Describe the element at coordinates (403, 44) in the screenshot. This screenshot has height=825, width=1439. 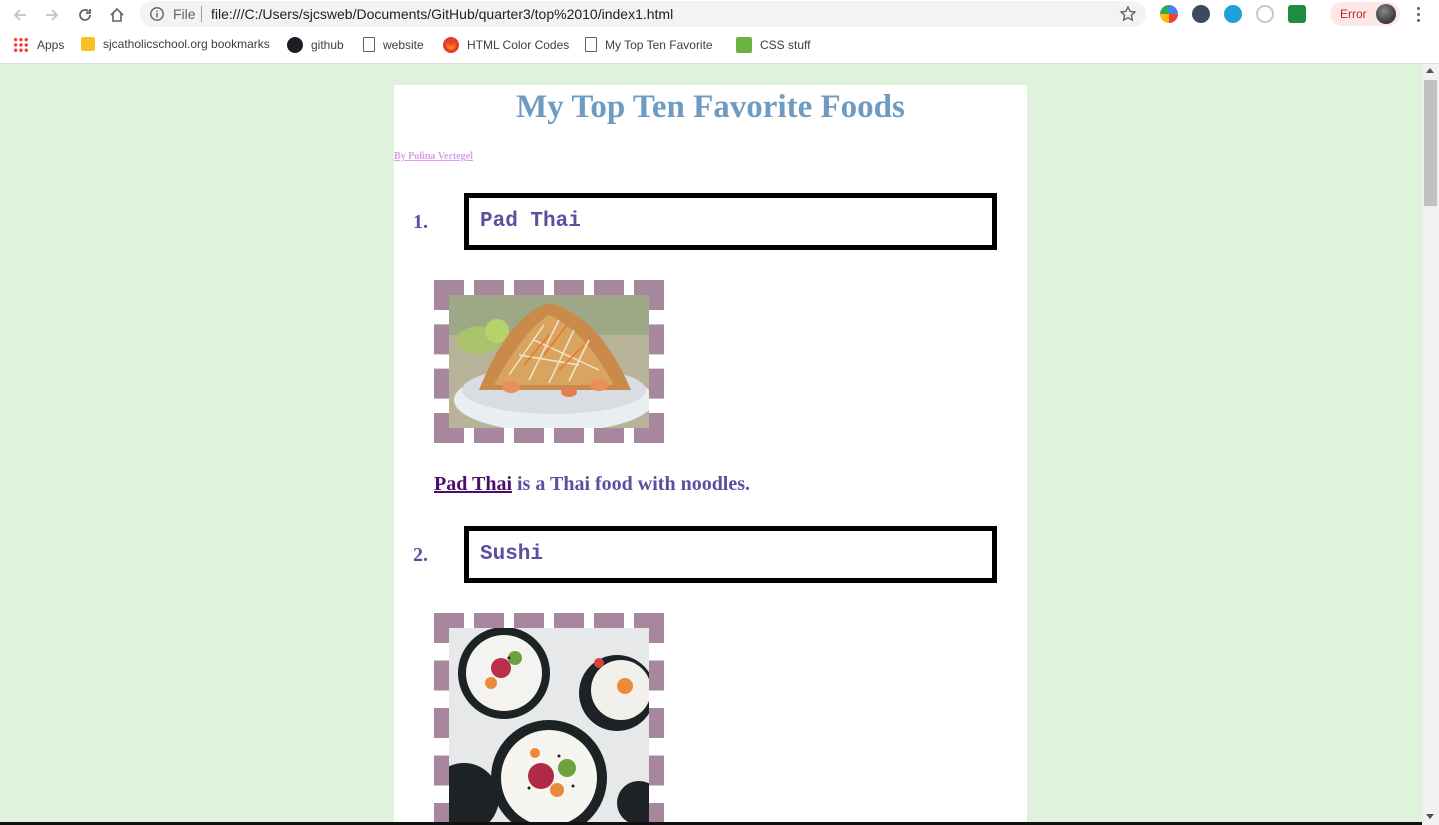
I see `bookmark-label: website` at that location.